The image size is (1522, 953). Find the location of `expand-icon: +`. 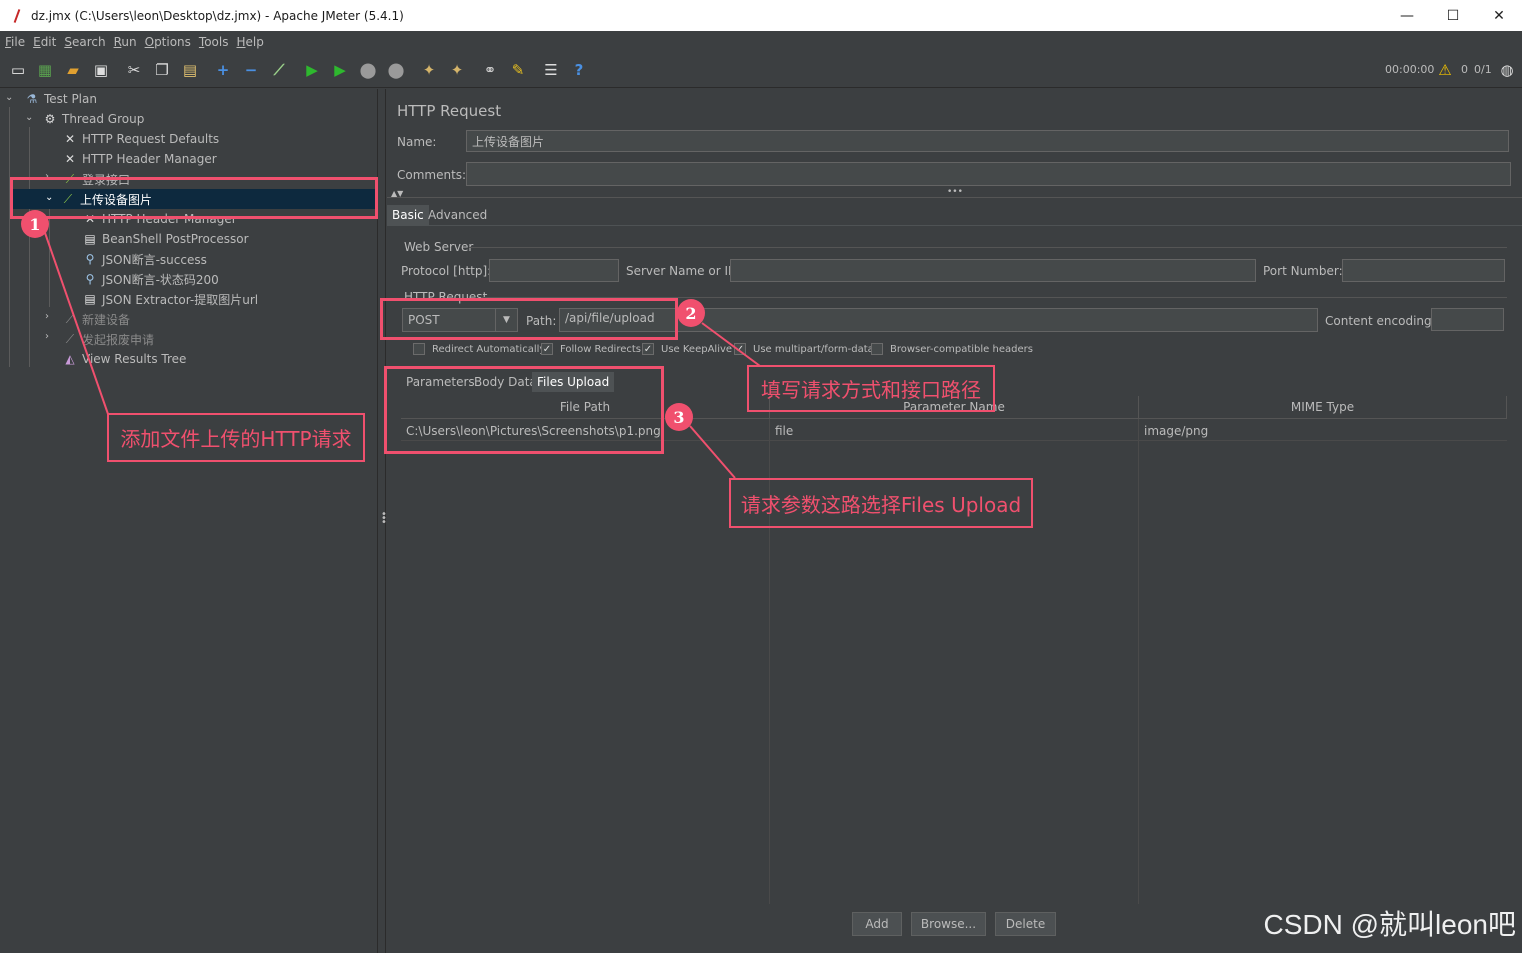

expand-icon: + is located at coordinates (223, 70).